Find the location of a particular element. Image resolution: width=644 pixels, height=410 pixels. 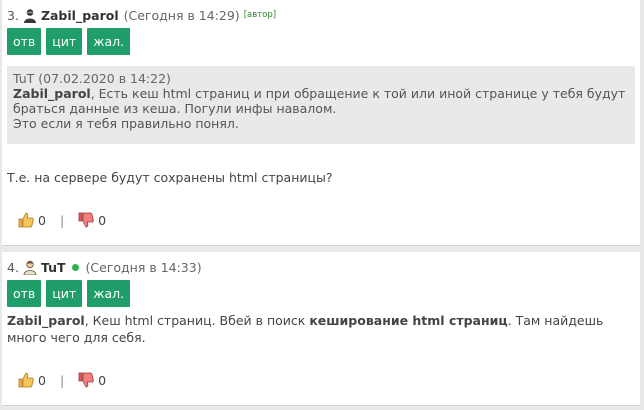

post-bold-text: кеширование html страниц is located at coordinates (408, 320).